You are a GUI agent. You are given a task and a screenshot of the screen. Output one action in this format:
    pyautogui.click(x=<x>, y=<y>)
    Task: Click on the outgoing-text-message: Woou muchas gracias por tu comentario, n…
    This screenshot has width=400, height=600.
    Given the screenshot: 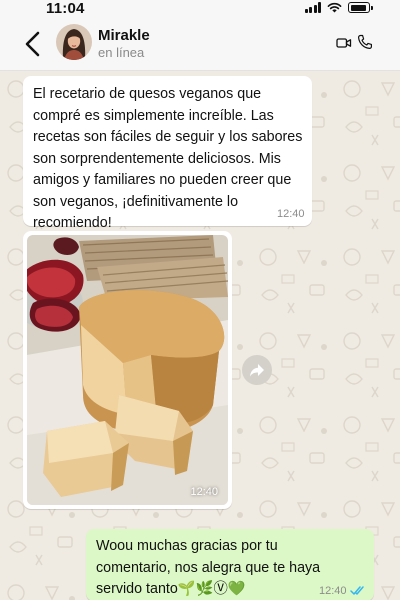 What is the action you would take?
    pyautogui.click(x=230, y=564)
    